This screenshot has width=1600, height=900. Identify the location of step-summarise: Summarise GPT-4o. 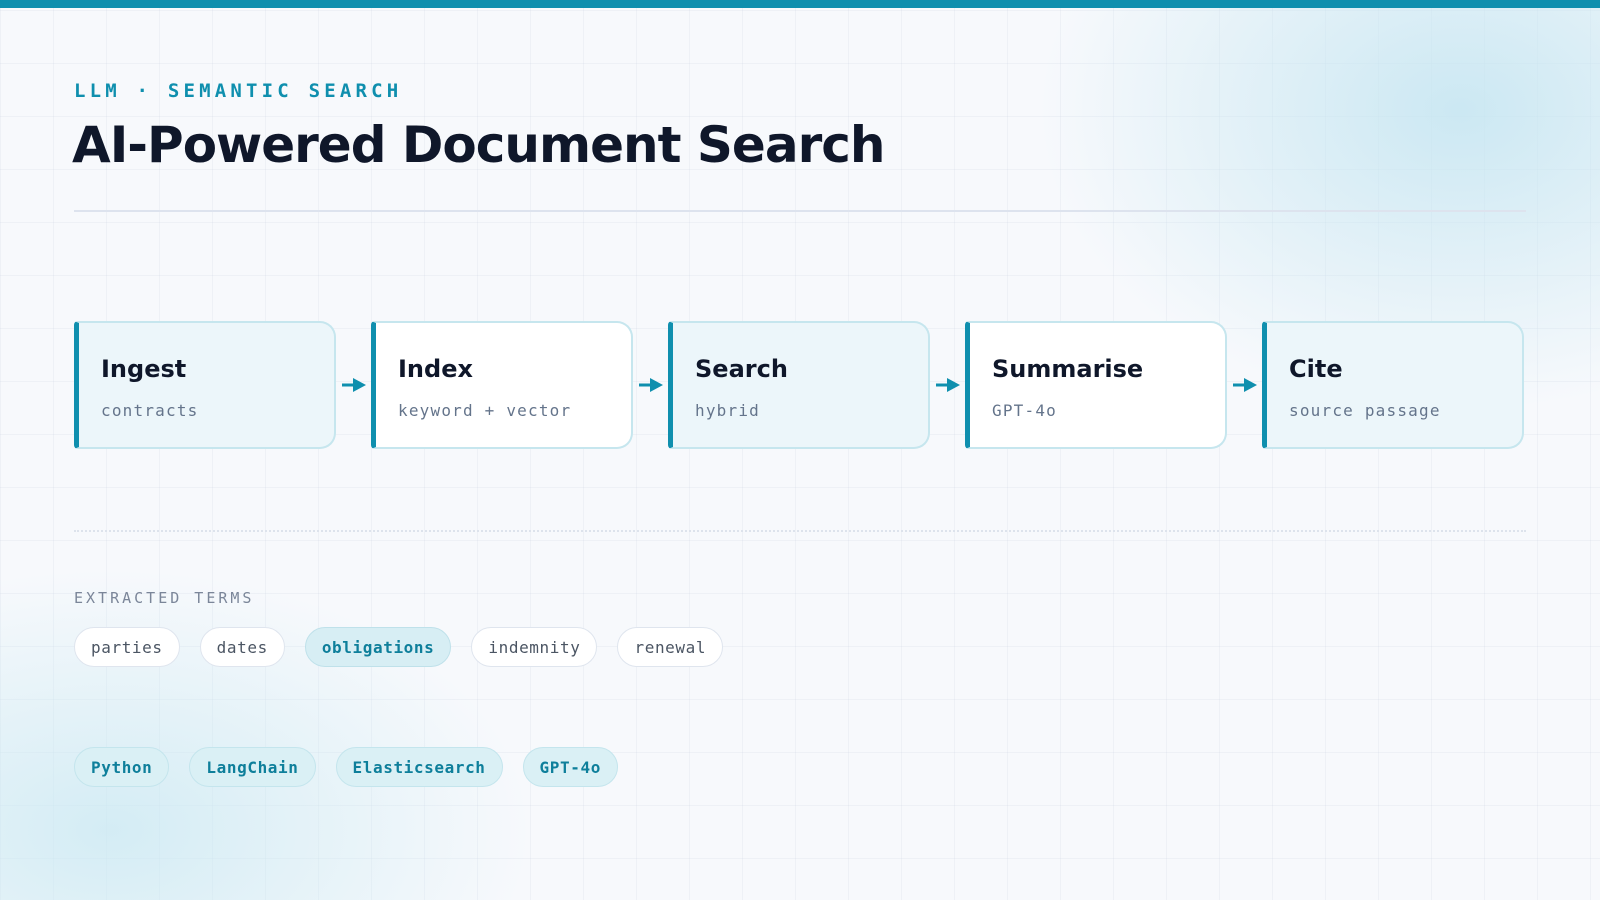
(1096, 385).